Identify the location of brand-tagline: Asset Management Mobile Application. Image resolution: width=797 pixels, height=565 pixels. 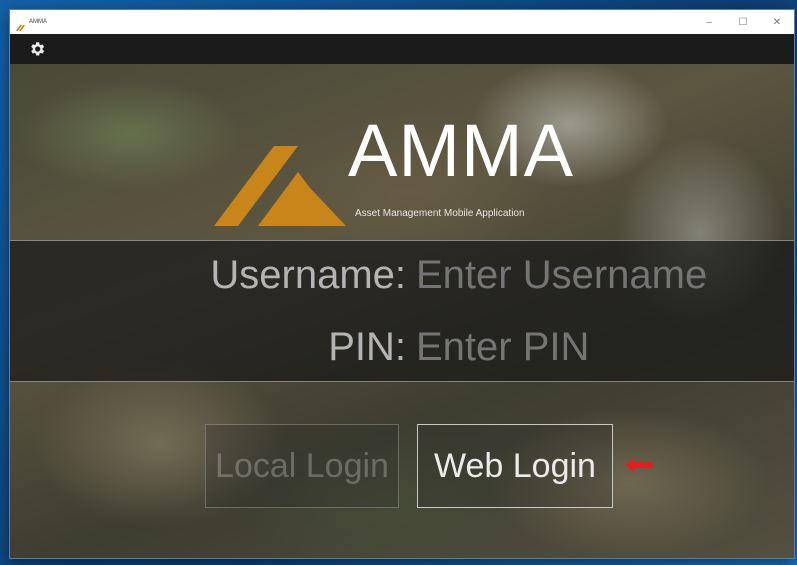
(440, 213).